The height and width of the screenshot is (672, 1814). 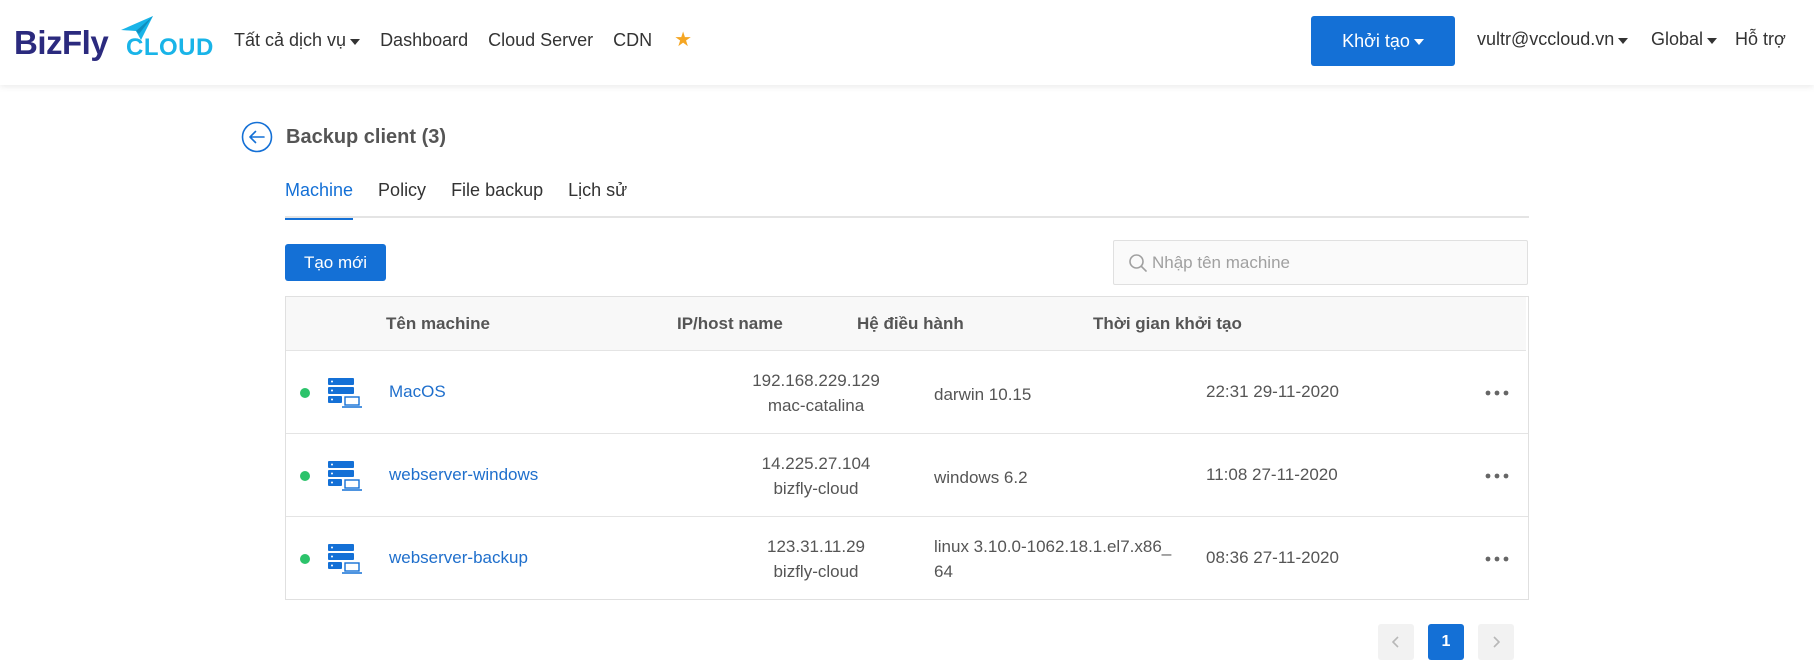 What do you see at coordinates (1760, 39) in the screenshot?
I see `support-link: Hỗ trợ` at bounding box center [1760, 39].